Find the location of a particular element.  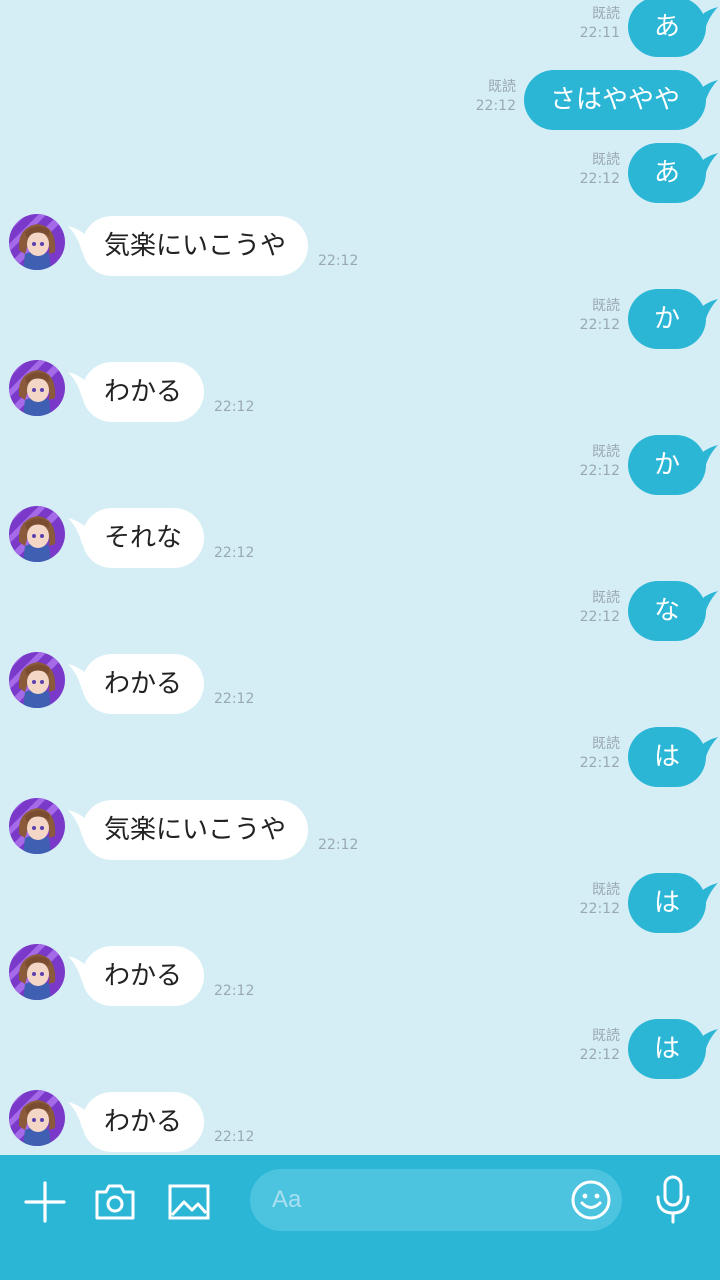

microphone-icon is located at coordinates (673, 1200).